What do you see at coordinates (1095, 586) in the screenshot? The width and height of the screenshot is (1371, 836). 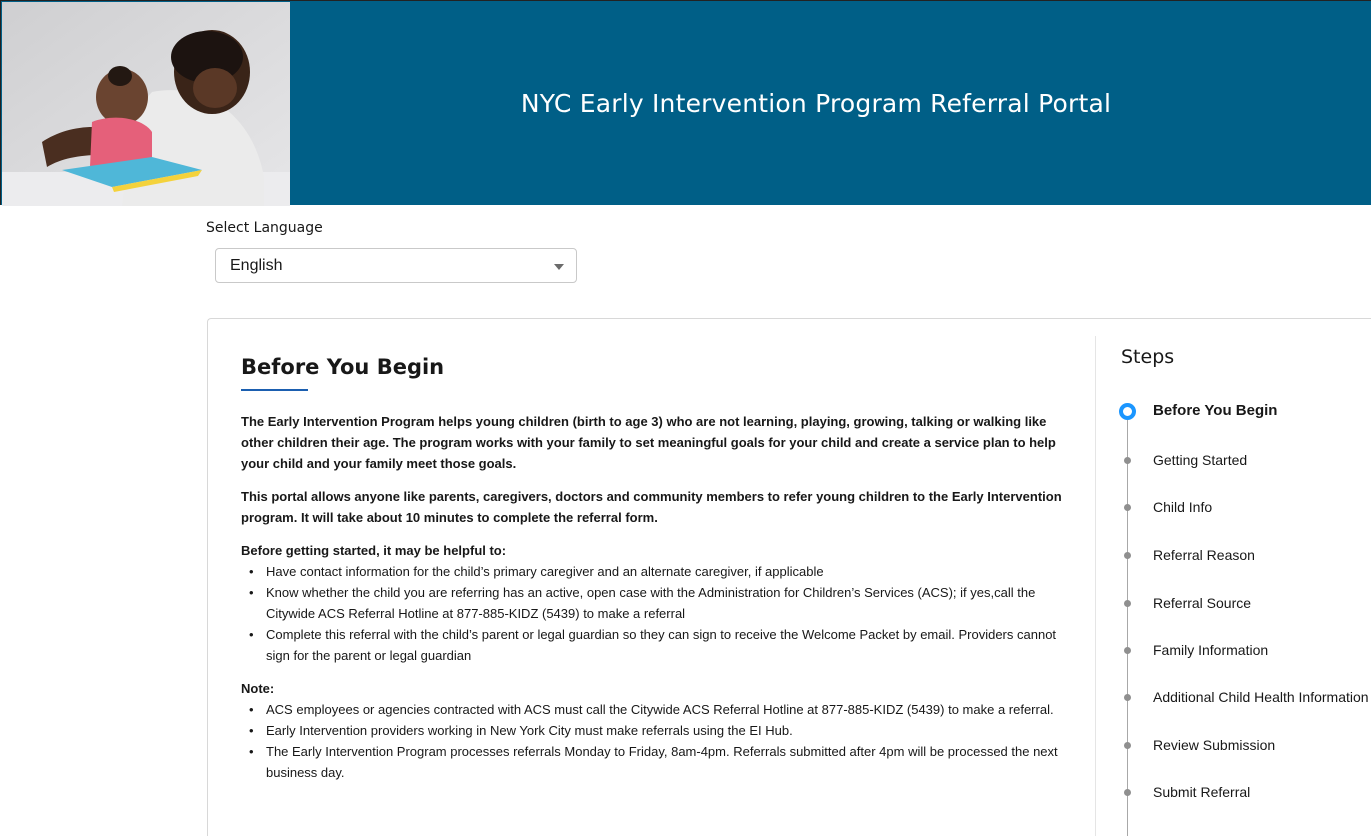 I see `steps-divider` at bounding box center [1095, 586].